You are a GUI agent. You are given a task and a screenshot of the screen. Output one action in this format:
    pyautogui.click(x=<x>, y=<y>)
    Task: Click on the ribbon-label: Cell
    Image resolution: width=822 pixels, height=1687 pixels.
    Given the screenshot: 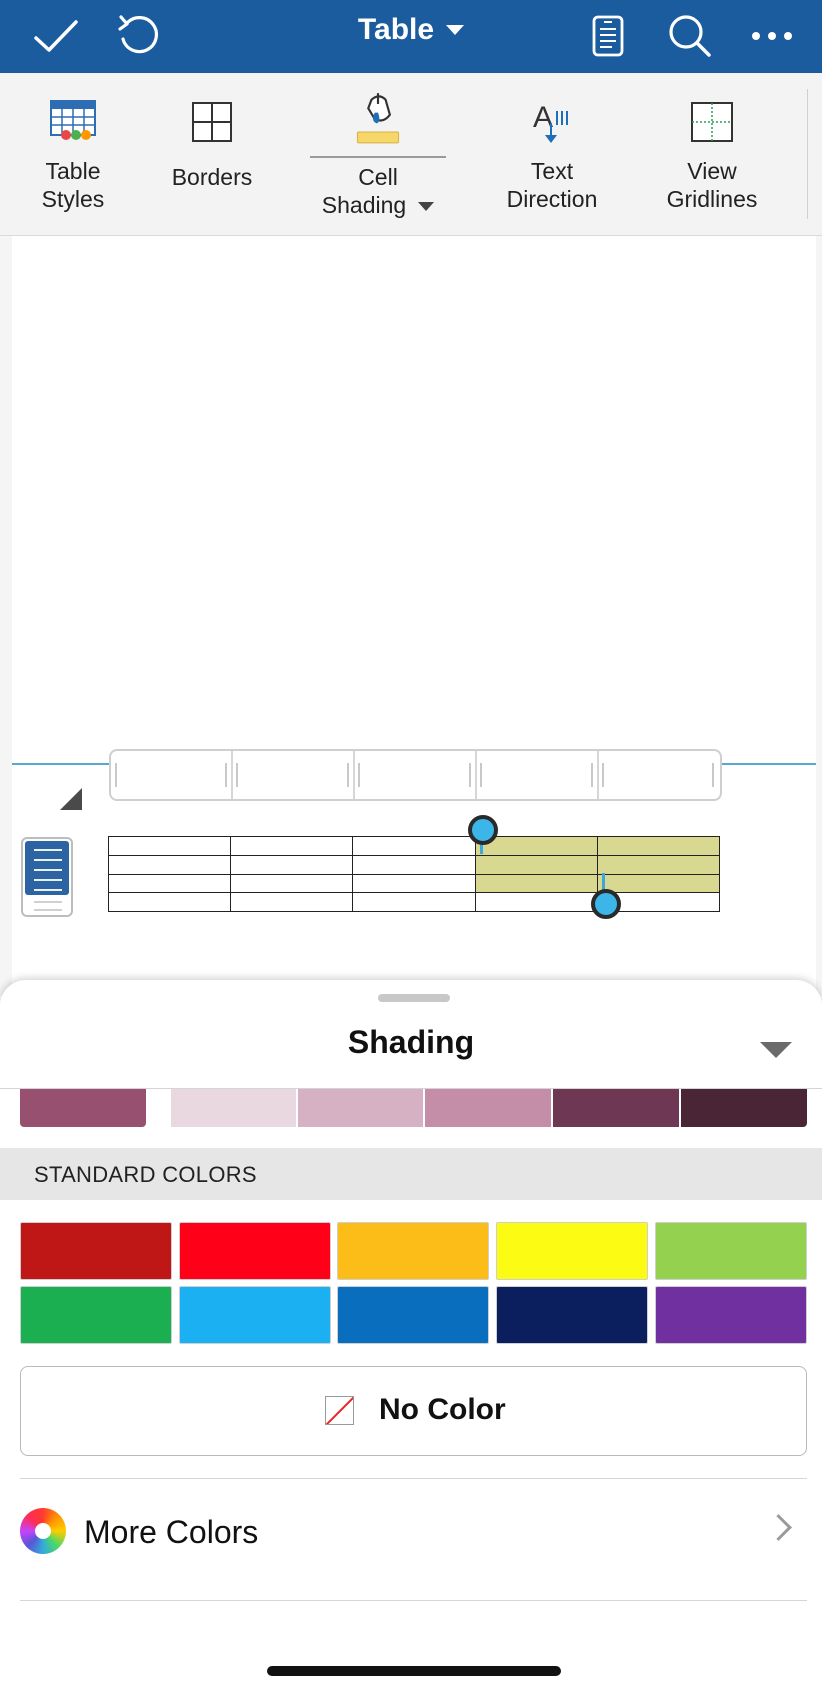 What is the action you would take?
    pyautogui.click(x=378, y=177)
    